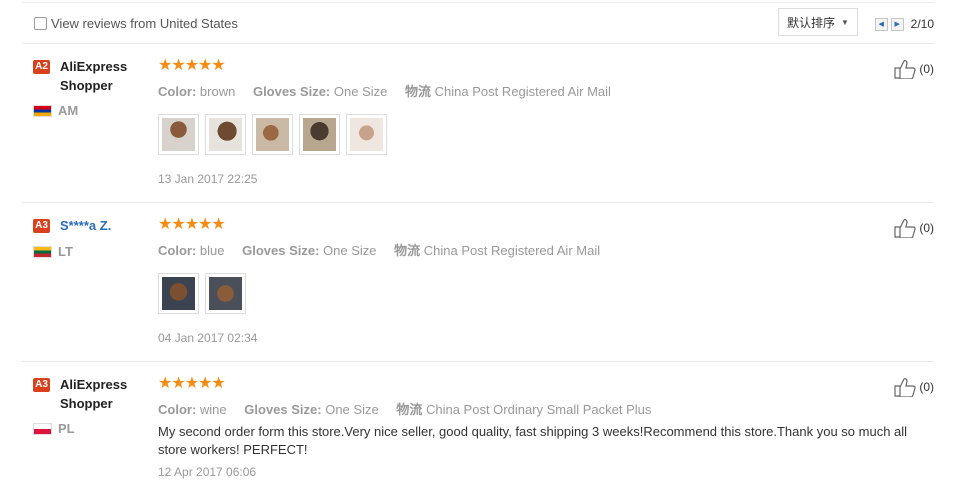  What do you see at coordinates (213, 409) in the screenshot?
I see `attr-value: wine` at bounding box center [213, 409].